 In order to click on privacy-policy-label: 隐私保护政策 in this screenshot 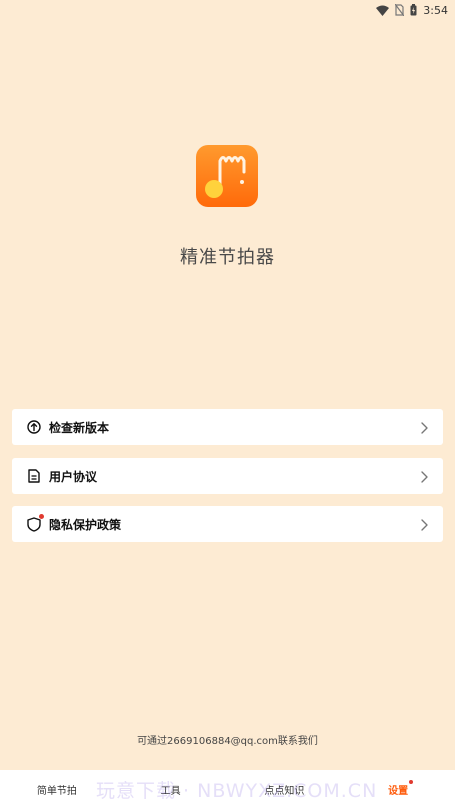, I will do `click(85, 524)`.